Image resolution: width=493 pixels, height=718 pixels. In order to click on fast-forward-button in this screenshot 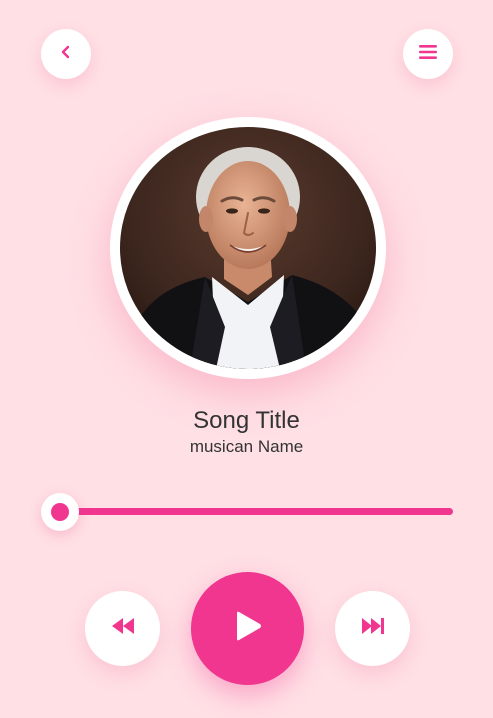, I will do `click(372, 628)`.